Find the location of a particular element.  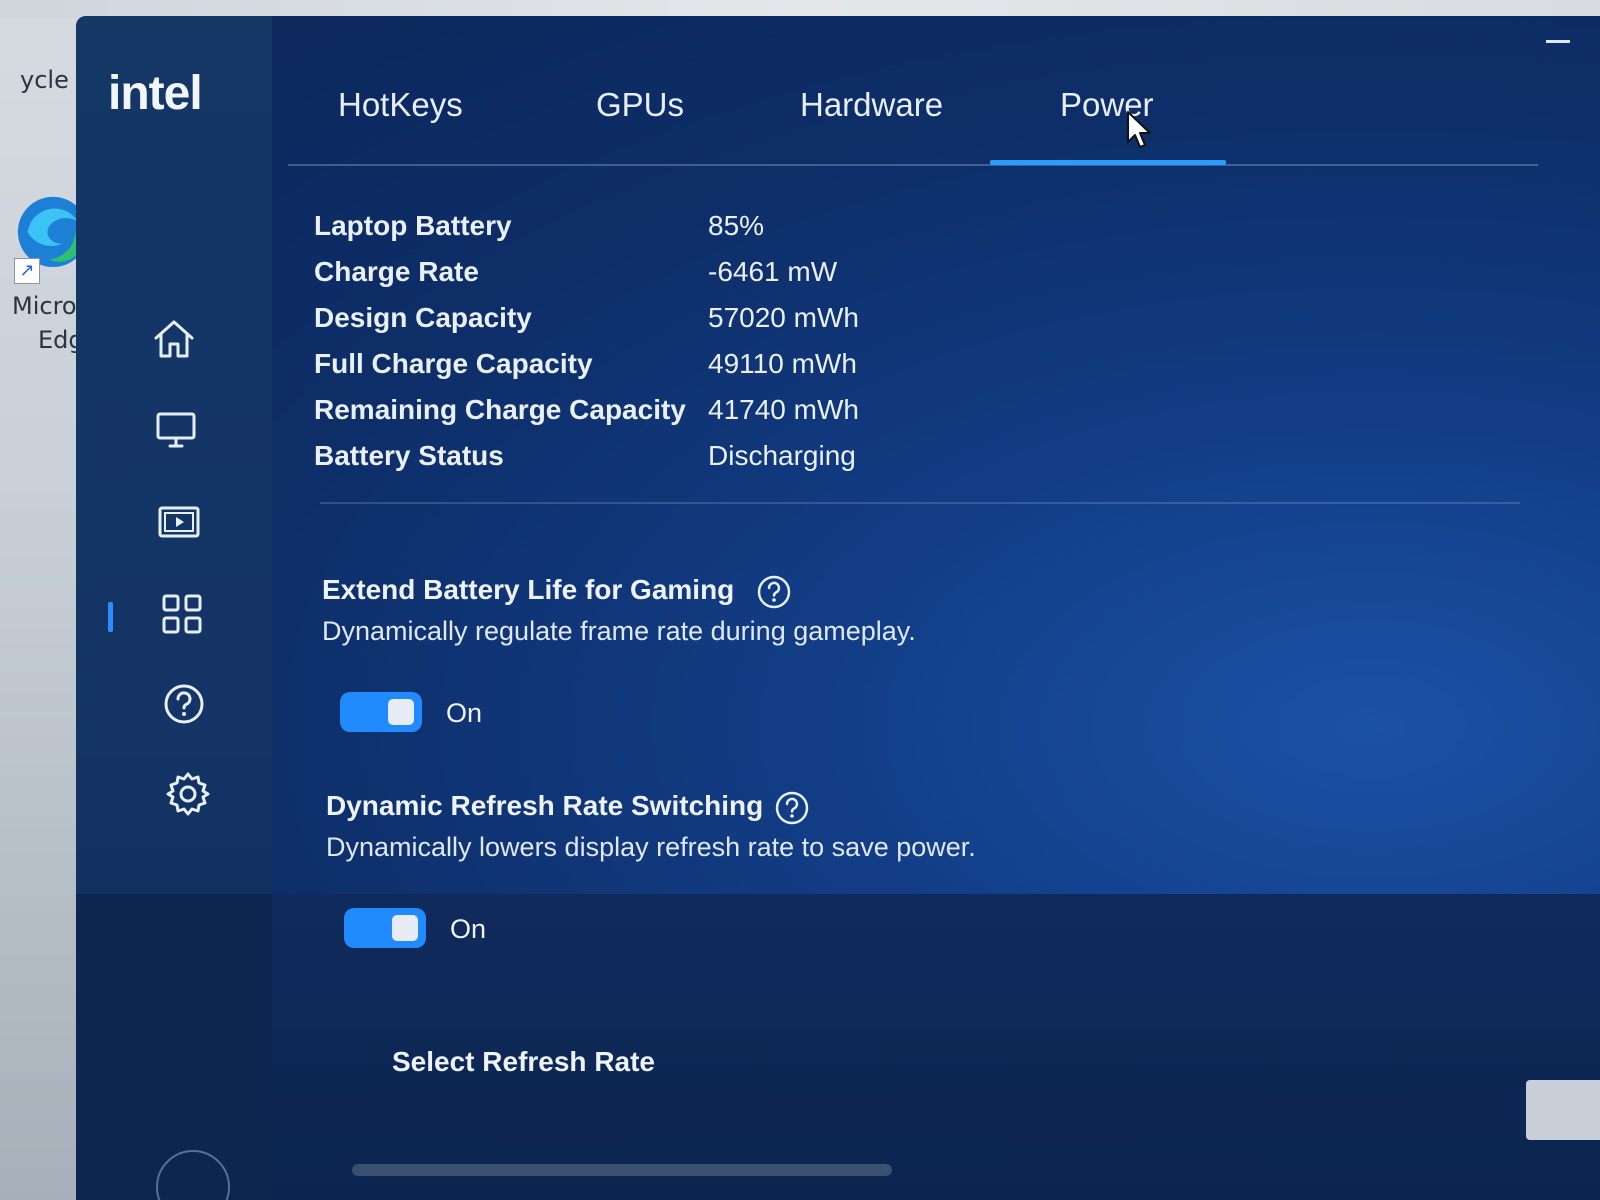

tab-hardware: Hardware is located at coordinates (871, 105).